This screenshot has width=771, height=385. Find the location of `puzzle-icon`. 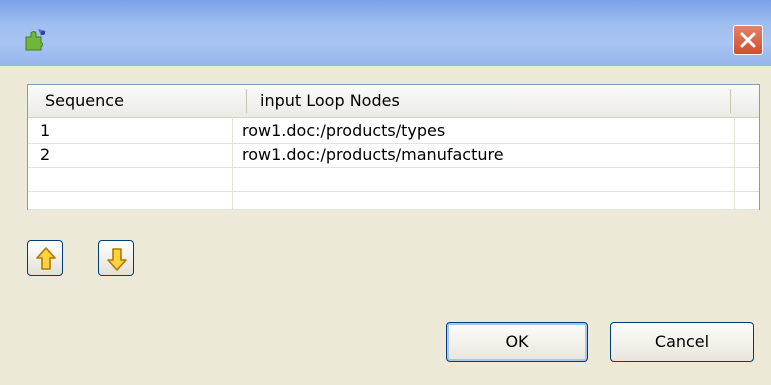

puzzle-icon is located at coordinates (35, 40).